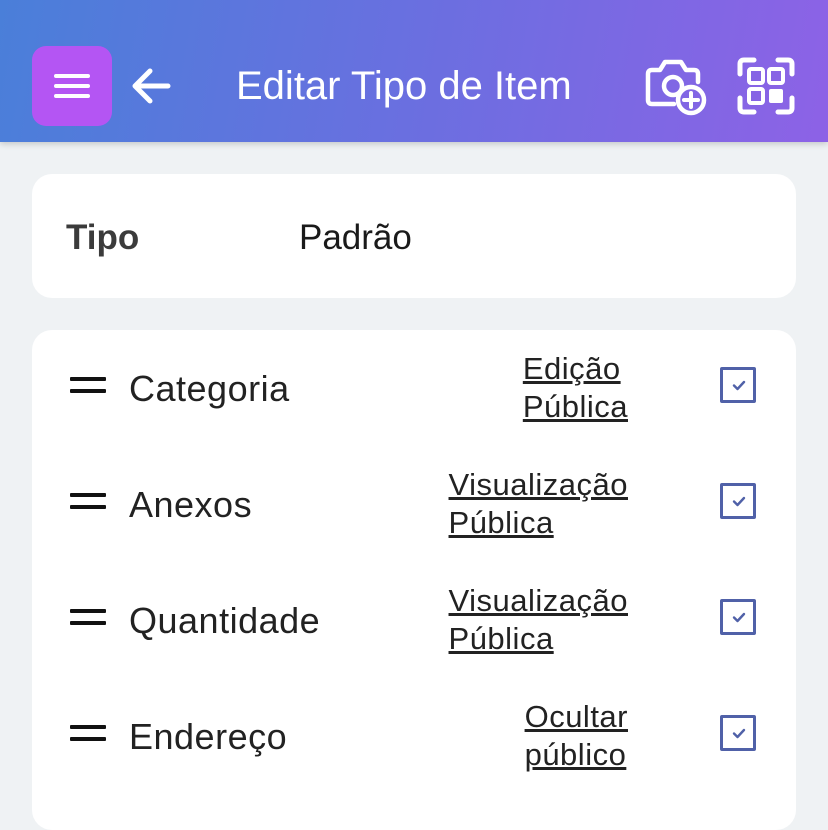 This screenshot has width=828, height=830. What do you see at coordinates (414, 736) in the screenshot?
I see `field-row-endereco: Endereço Ocultar público` at bounding box center [414, 736].